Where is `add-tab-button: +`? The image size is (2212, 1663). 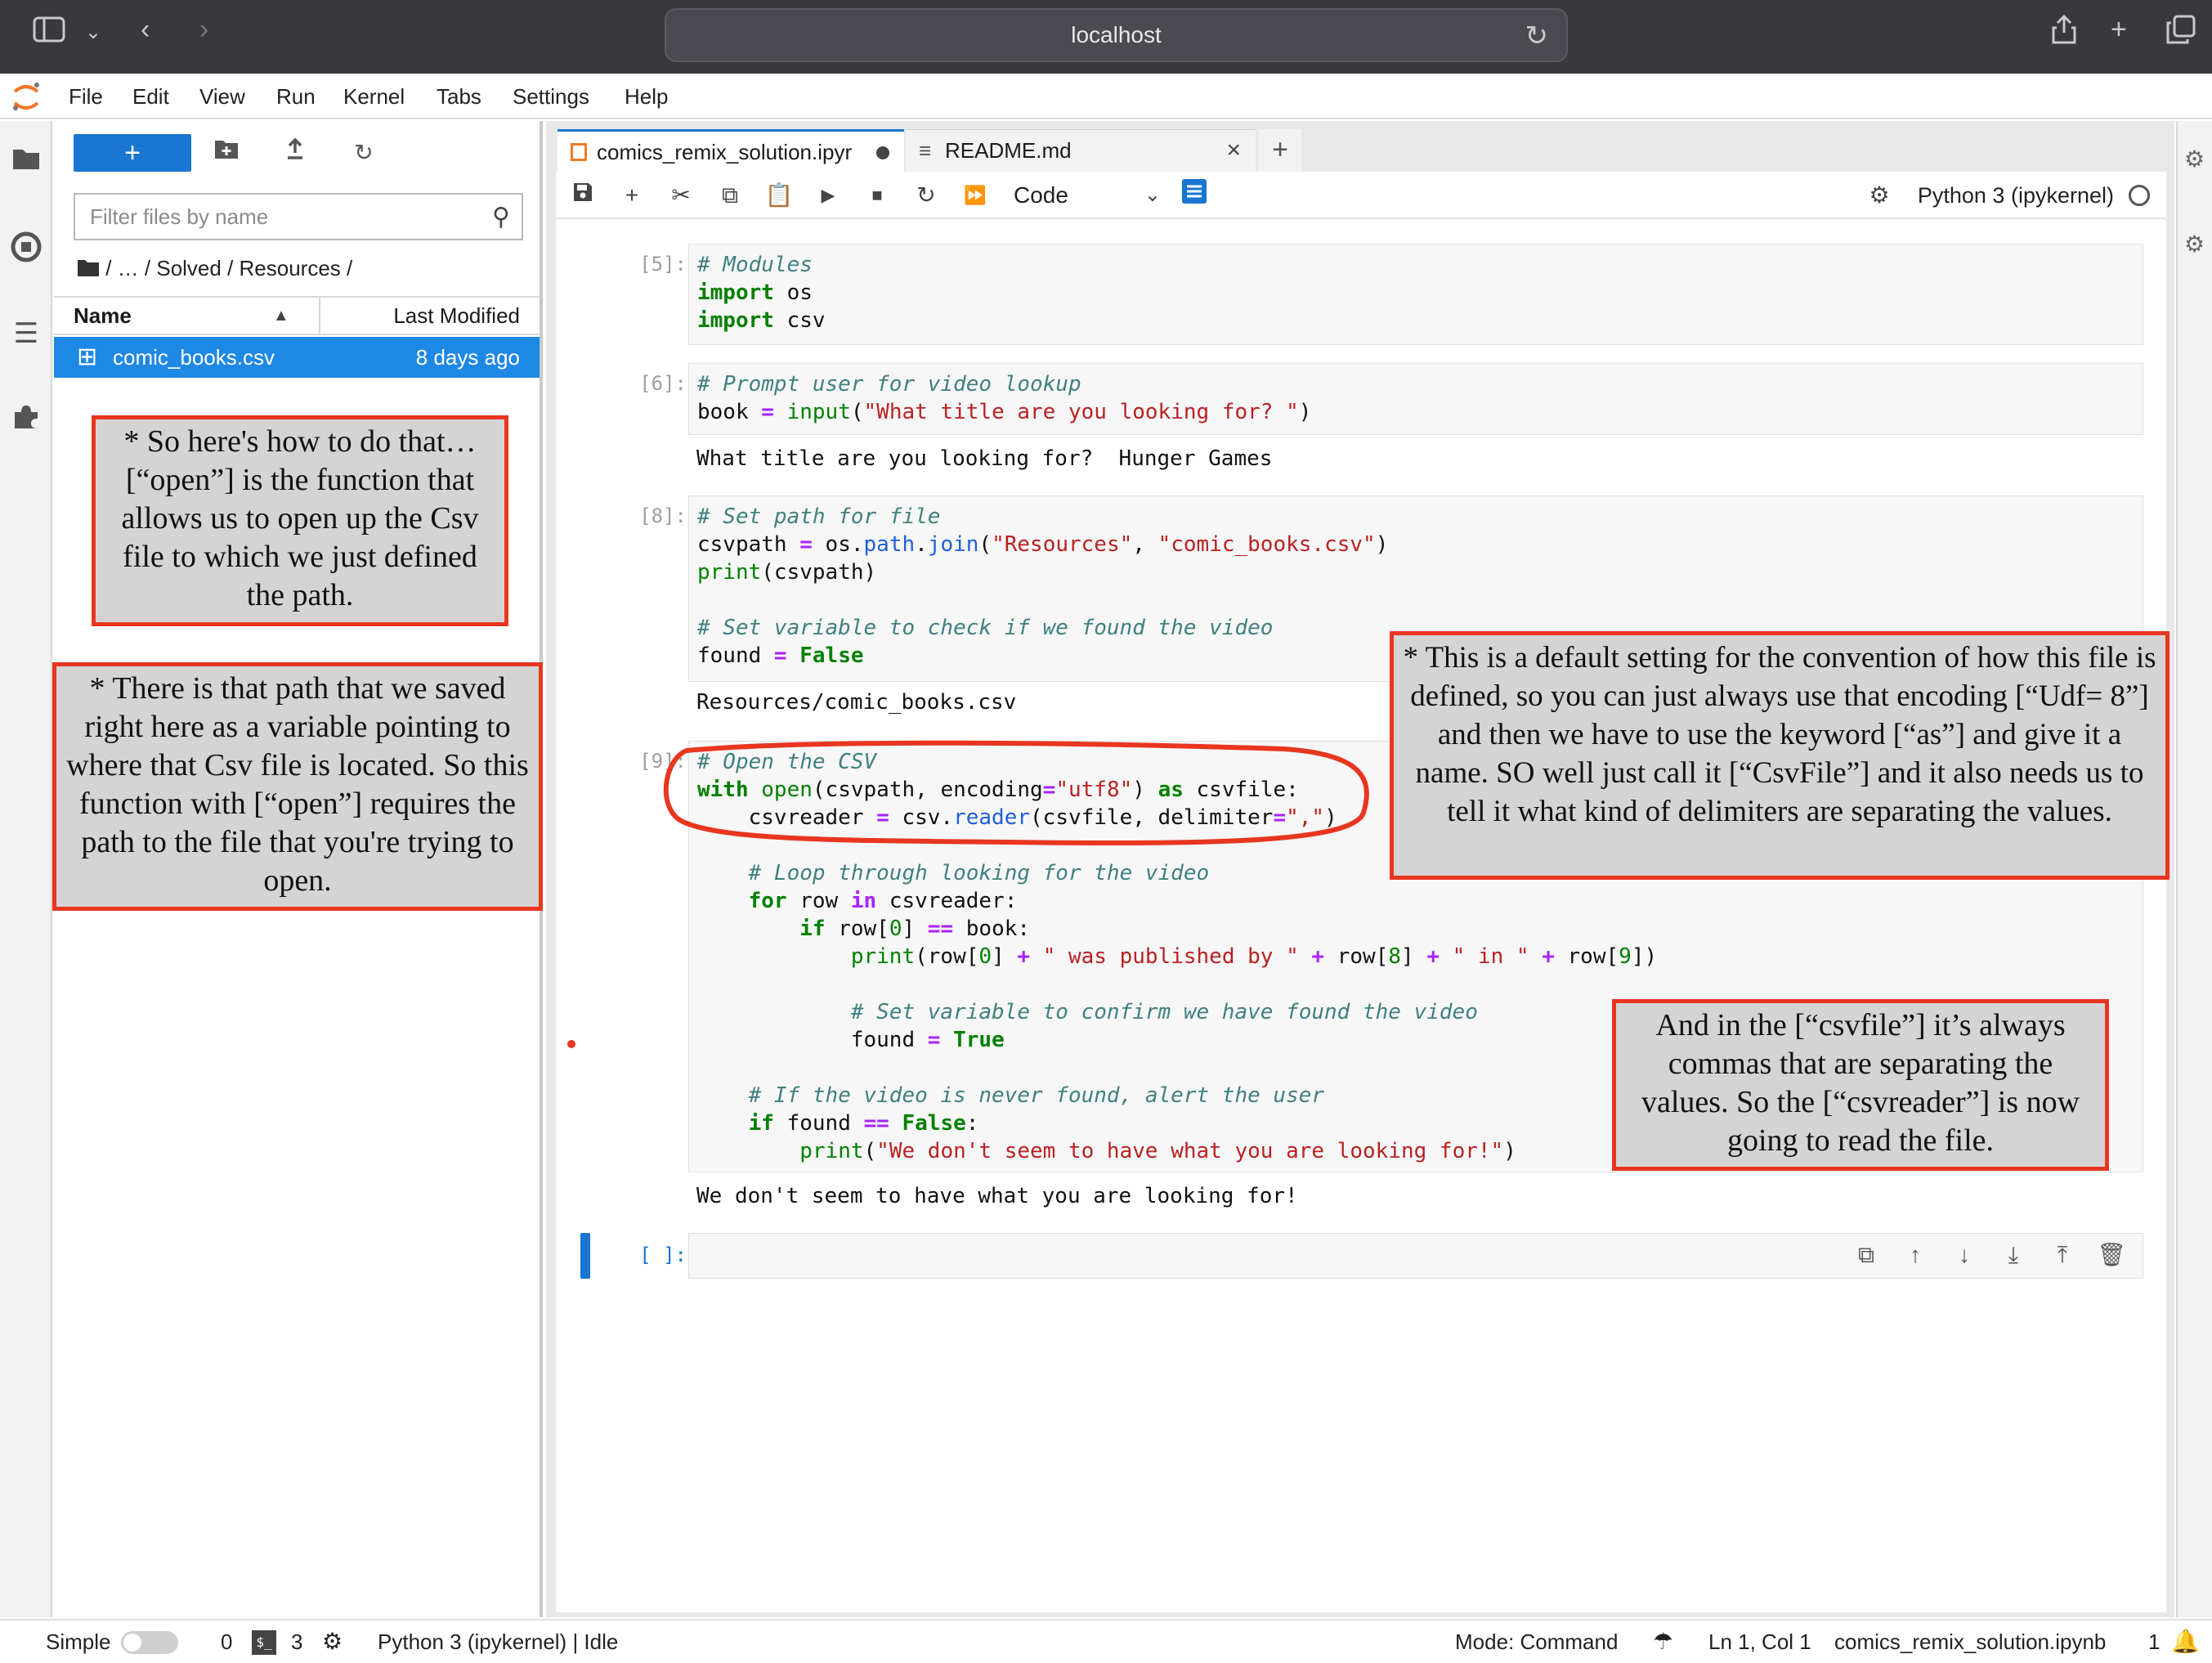
add-tab-button: + is located at coordinates (1280, 150).